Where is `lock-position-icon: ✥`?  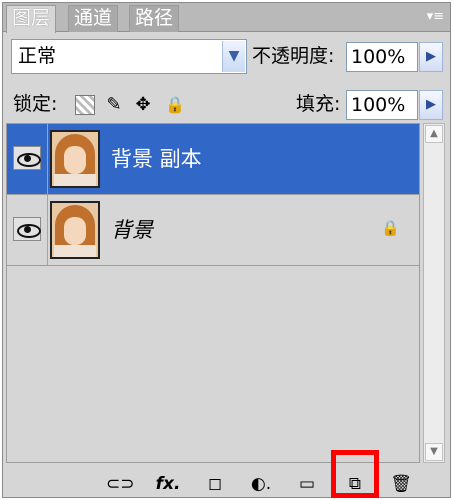
lock-position-icon: ✥ is located at coordinates (143, 105).